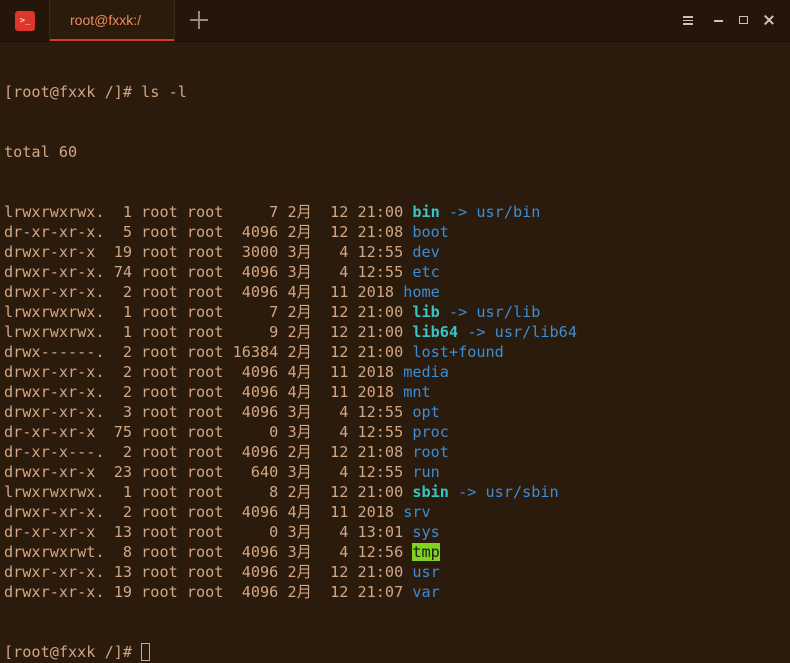 This screenshot has width=790, height=663. What do you see at coordinates (435, 332) in the screenshot?
I see `entry-name: lib64` at bounding box center [435, 332].